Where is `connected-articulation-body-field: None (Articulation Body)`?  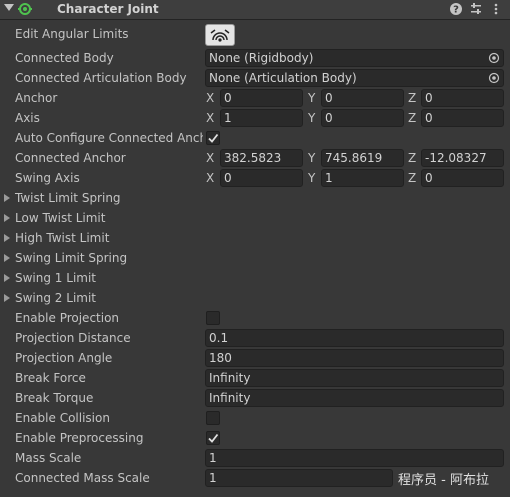 connected-articulation-body-field: None (Articulation Body) is located at coordinates (354, 78).